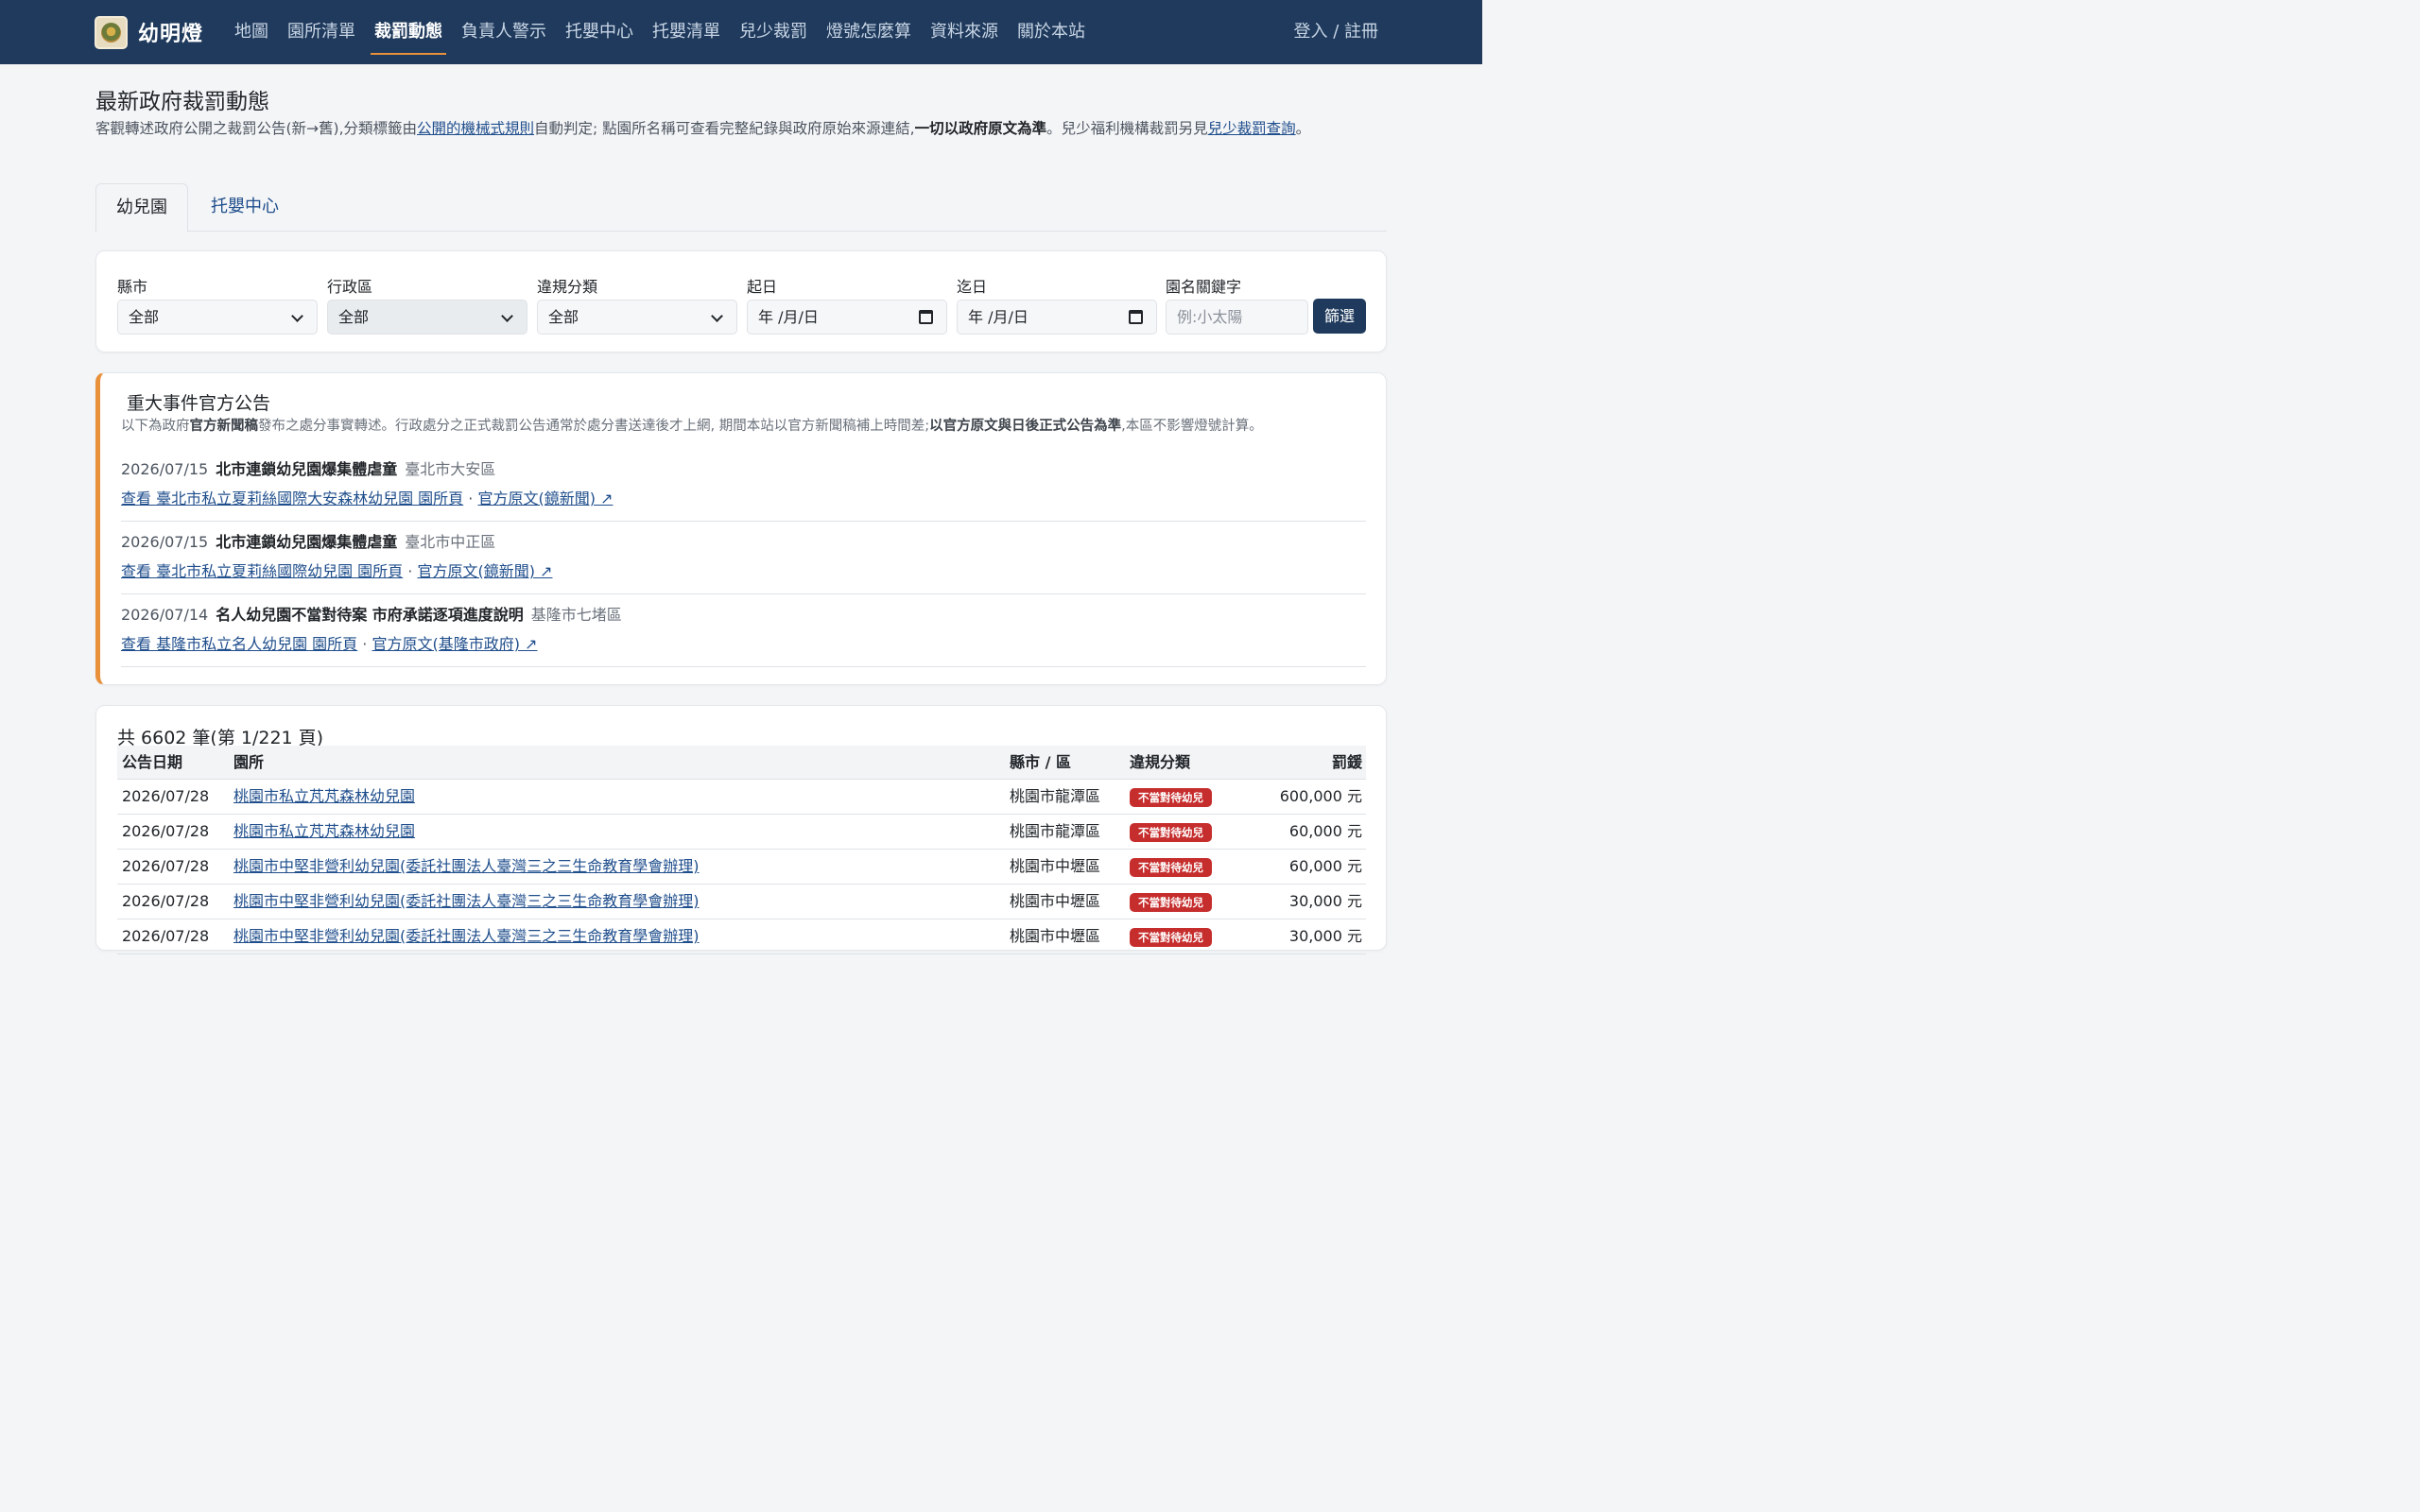 The width and height of the screenshot is (2420, 1512). What do you see at coordinates (245, 207) in the screenshot?
I see `tab-infant-center: 托嬰中心` at bounding box center [245, 207].